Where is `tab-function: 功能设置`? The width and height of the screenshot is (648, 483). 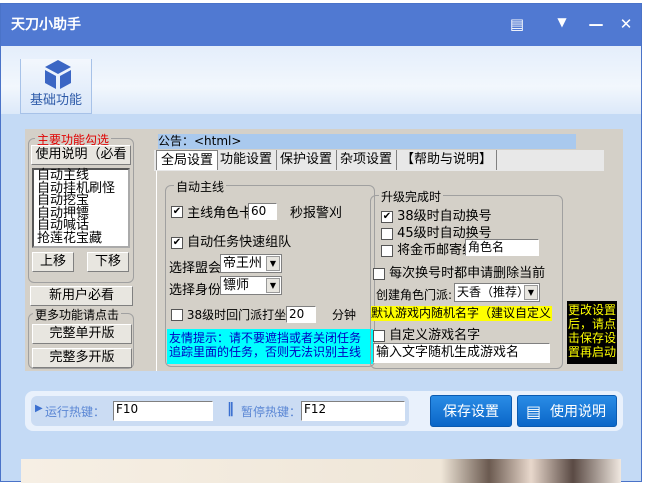 tab-function: 功能设置 is located at coordinates (247, 160).